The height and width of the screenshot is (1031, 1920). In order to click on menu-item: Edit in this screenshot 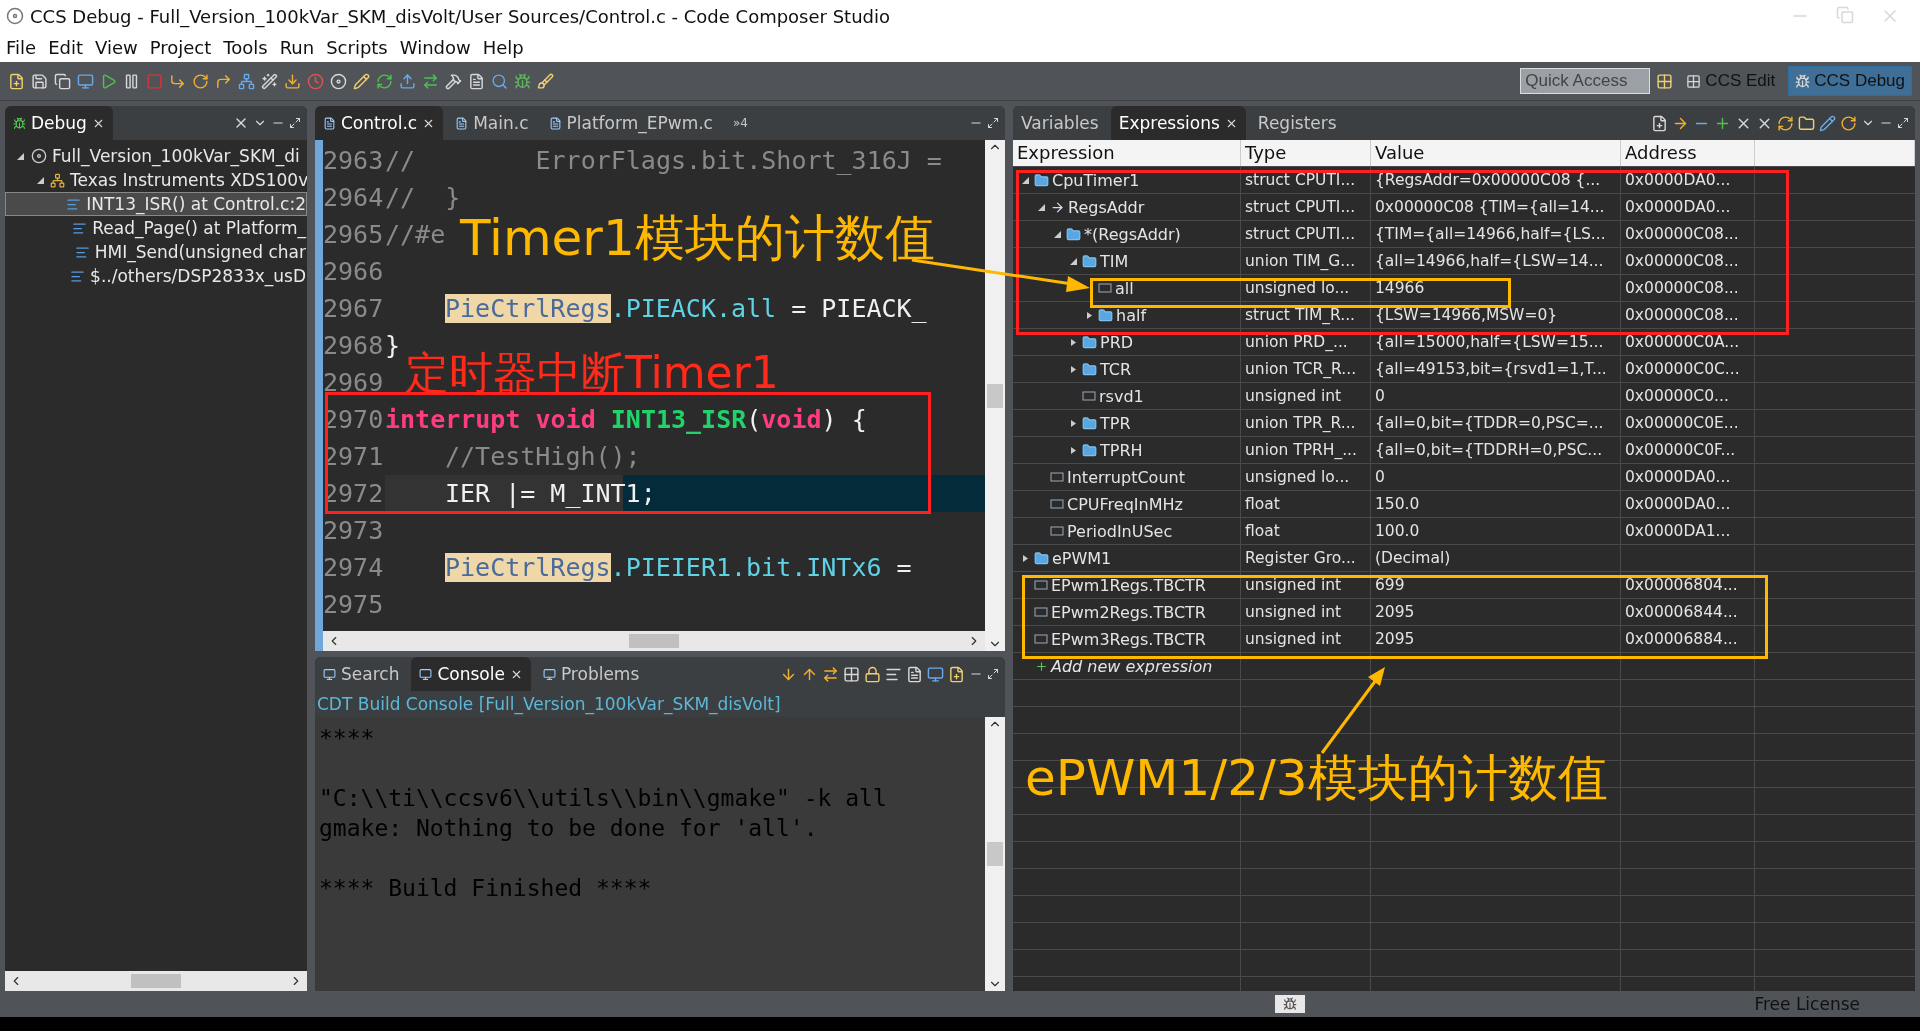, I will do `click(65, 47)`.